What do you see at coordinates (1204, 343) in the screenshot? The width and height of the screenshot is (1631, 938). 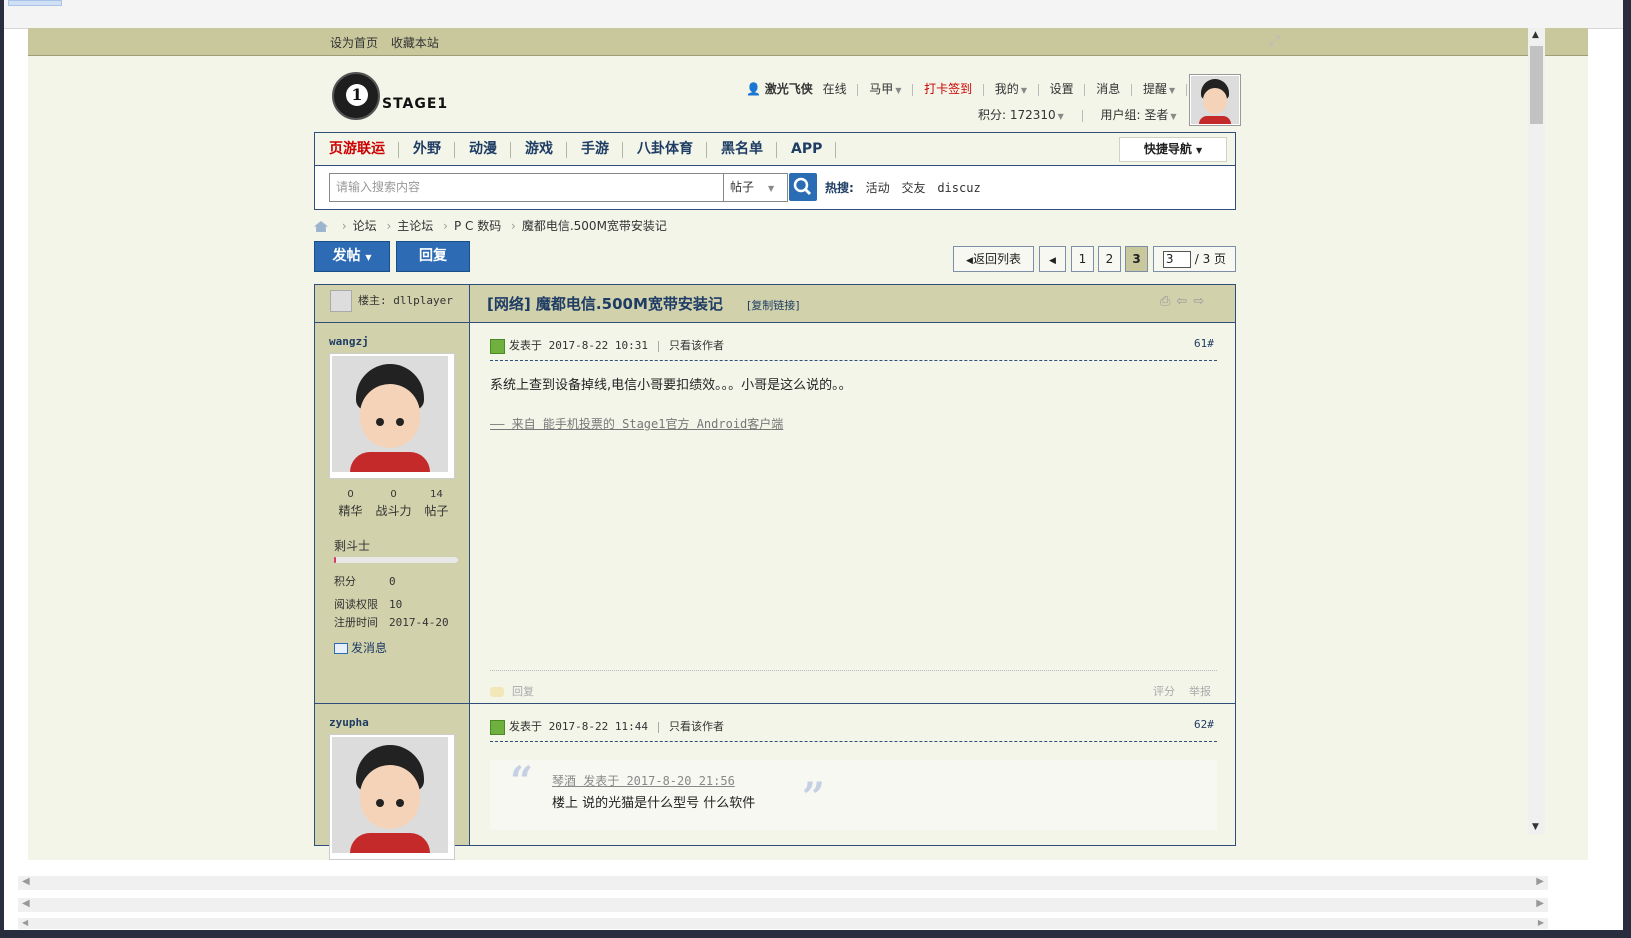 I see `post-floor: 61#` at bounding box center [1204, 343].